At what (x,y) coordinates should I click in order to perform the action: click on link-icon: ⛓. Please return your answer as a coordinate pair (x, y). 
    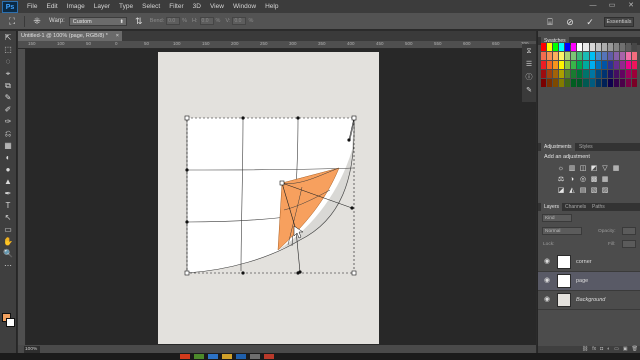
    Looking at the image, I should click on (585, 349).